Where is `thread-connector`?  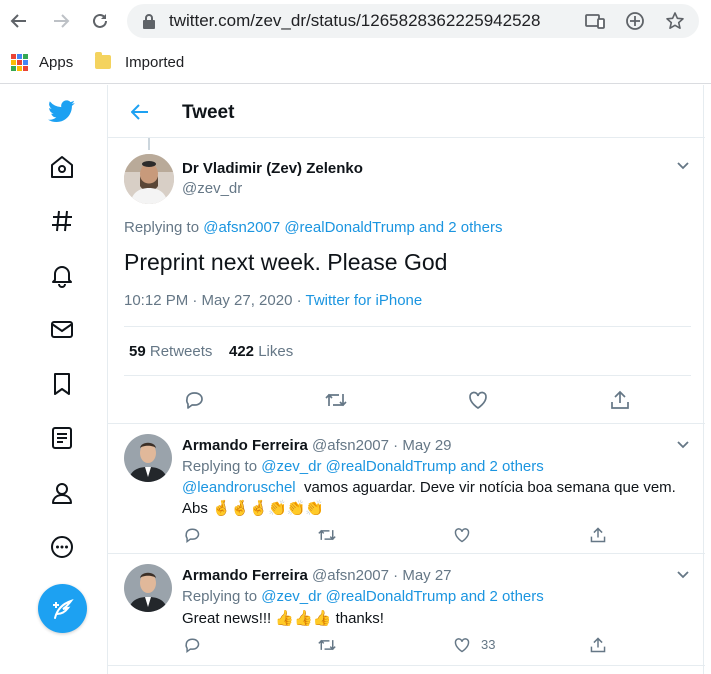 thread-connector is located at coordinates (149, 144).